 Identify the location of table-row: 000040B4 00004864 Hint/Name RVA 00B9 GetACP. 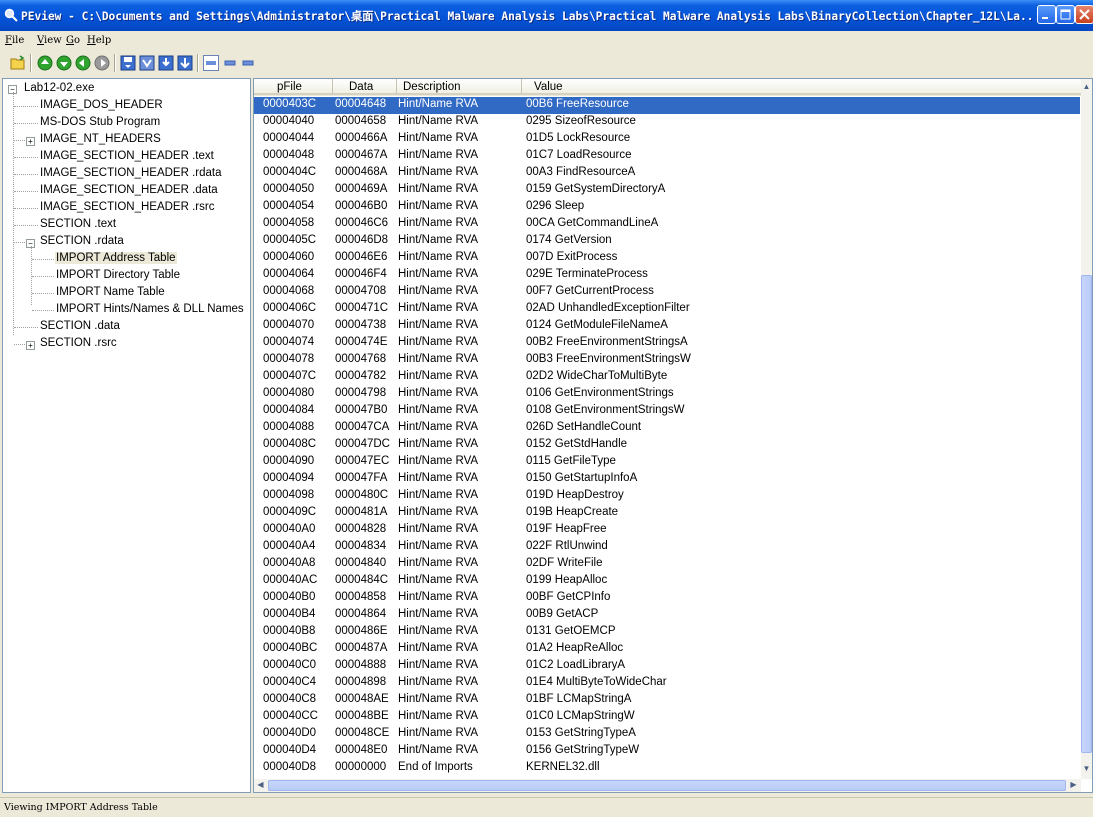
(667, 615).